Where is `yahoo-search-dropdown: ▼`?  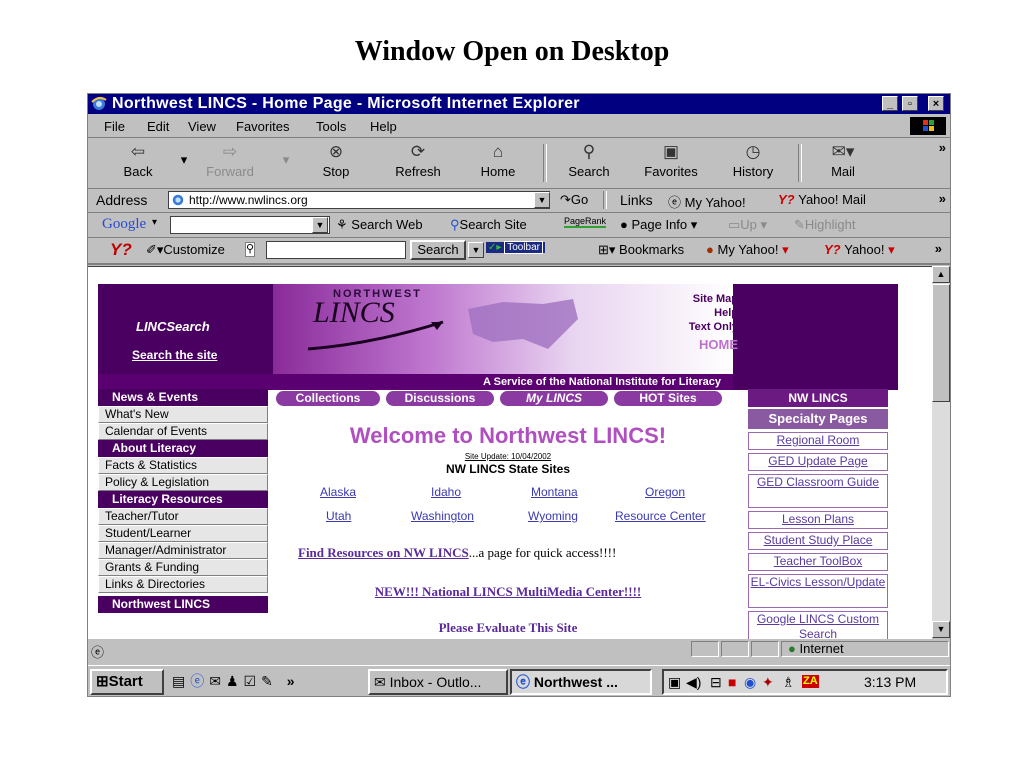 yahoo-search-dropdown: ▼ is located at coordinates (476, 250).